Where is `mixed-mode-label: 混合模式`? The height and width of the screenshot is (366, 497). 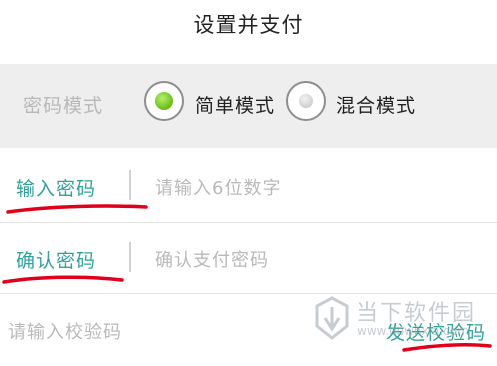
mixed-mode-label: 混合模式 is located at coordinates (376, 104).